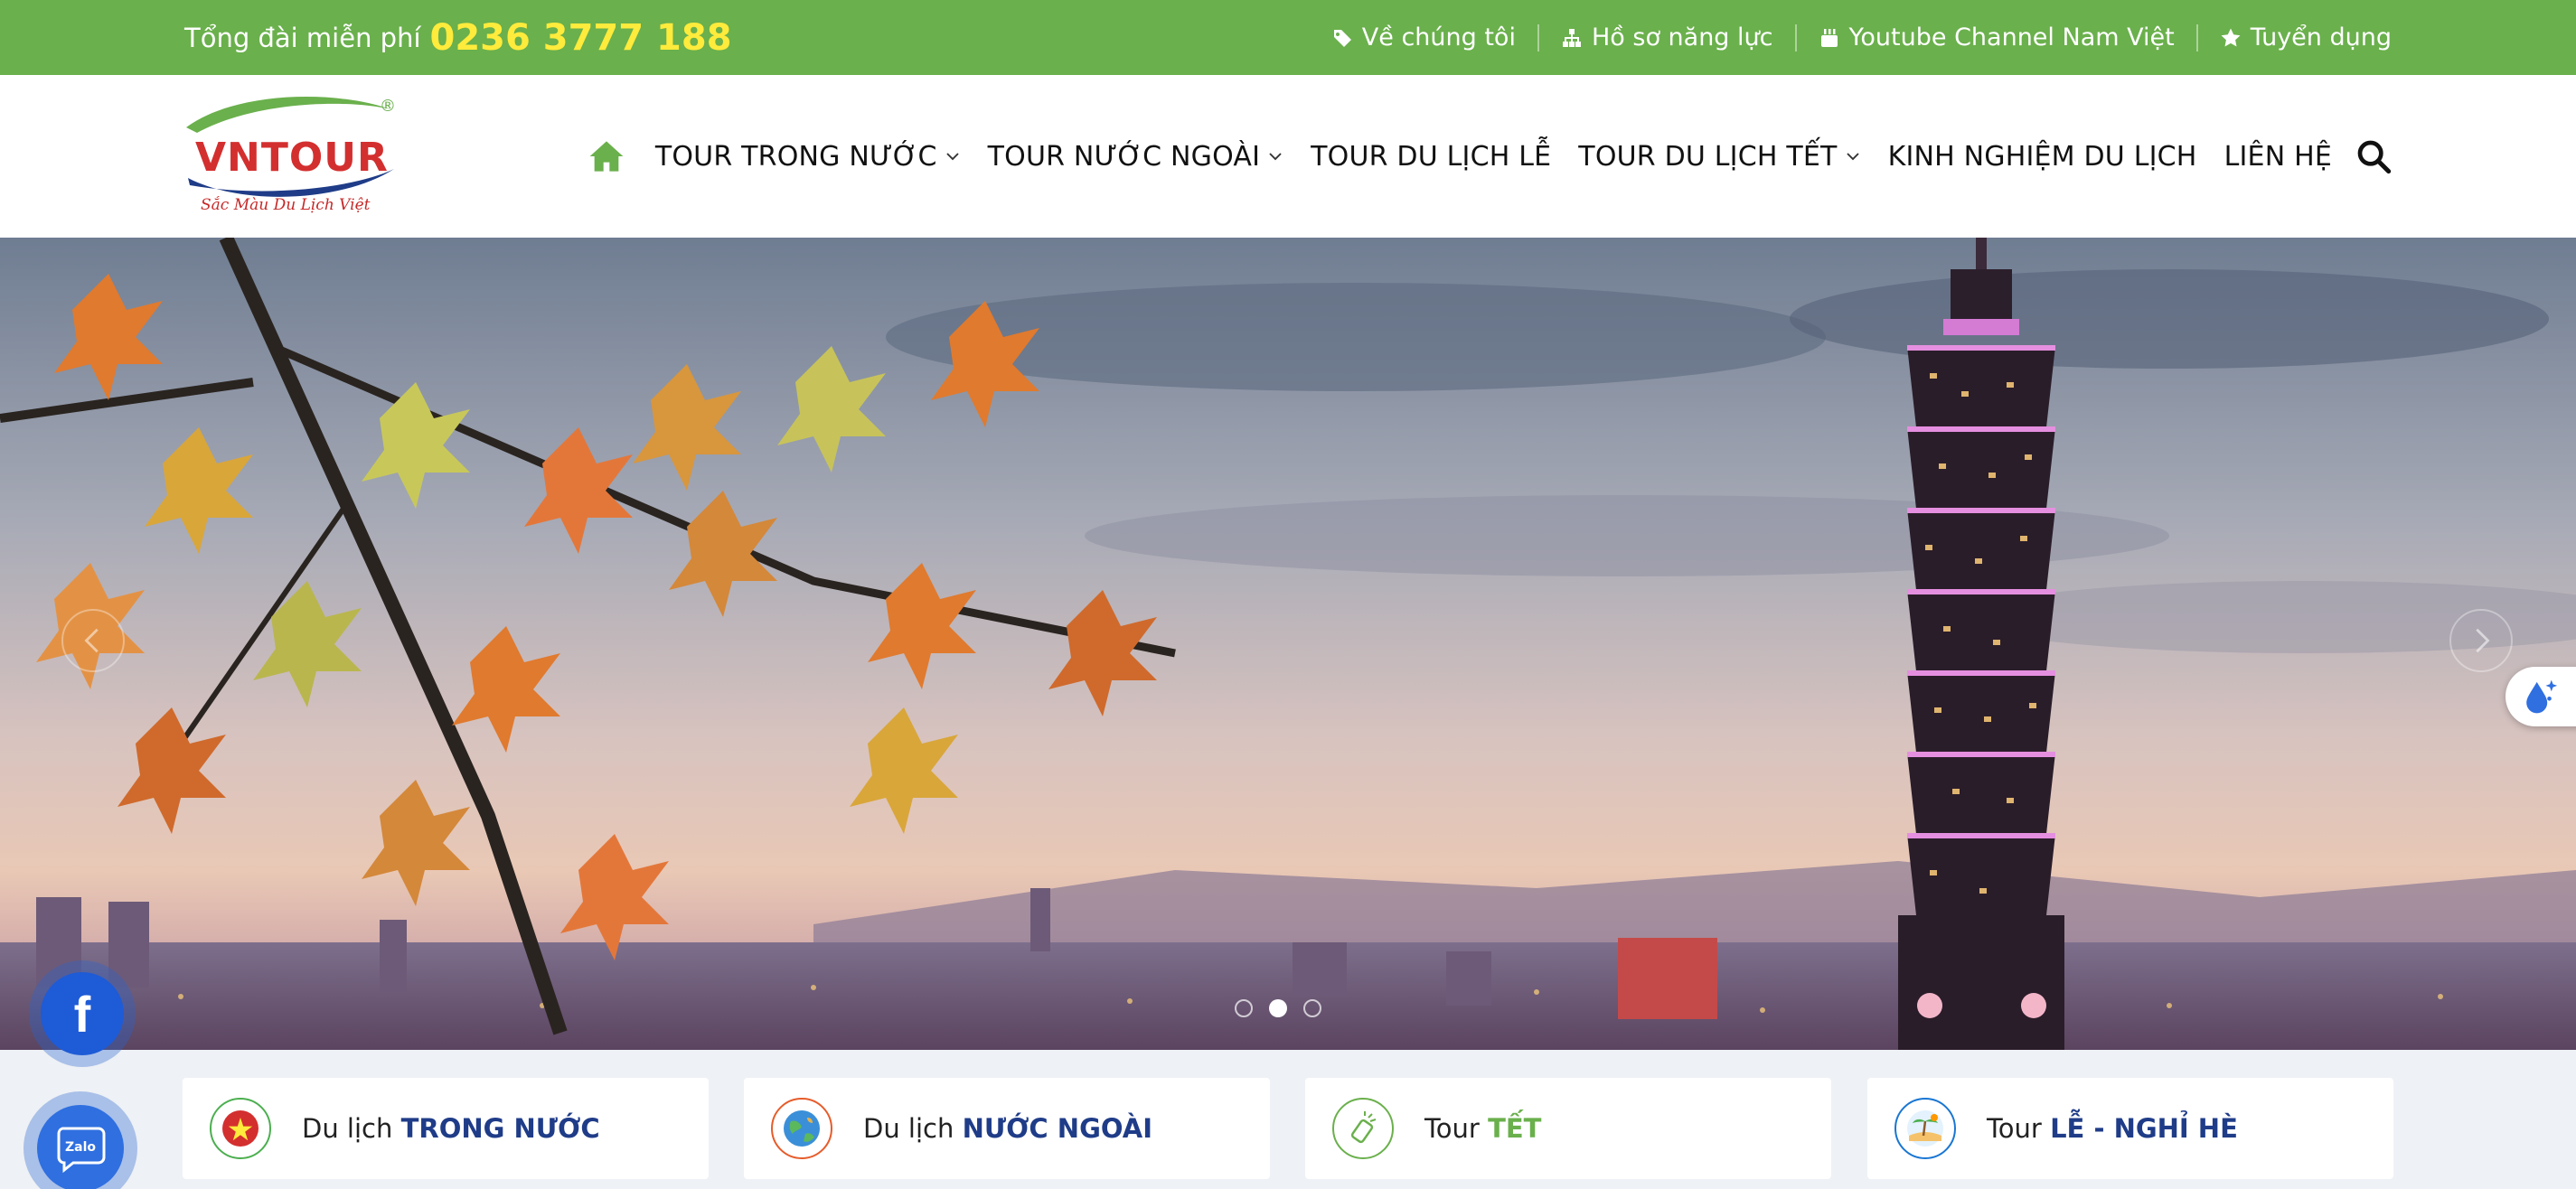 The height and width of the screenshot is (1189, 2576). Describe the element at coordinates (2231, 37) in the screenshot. I see `star-icon` at that location.